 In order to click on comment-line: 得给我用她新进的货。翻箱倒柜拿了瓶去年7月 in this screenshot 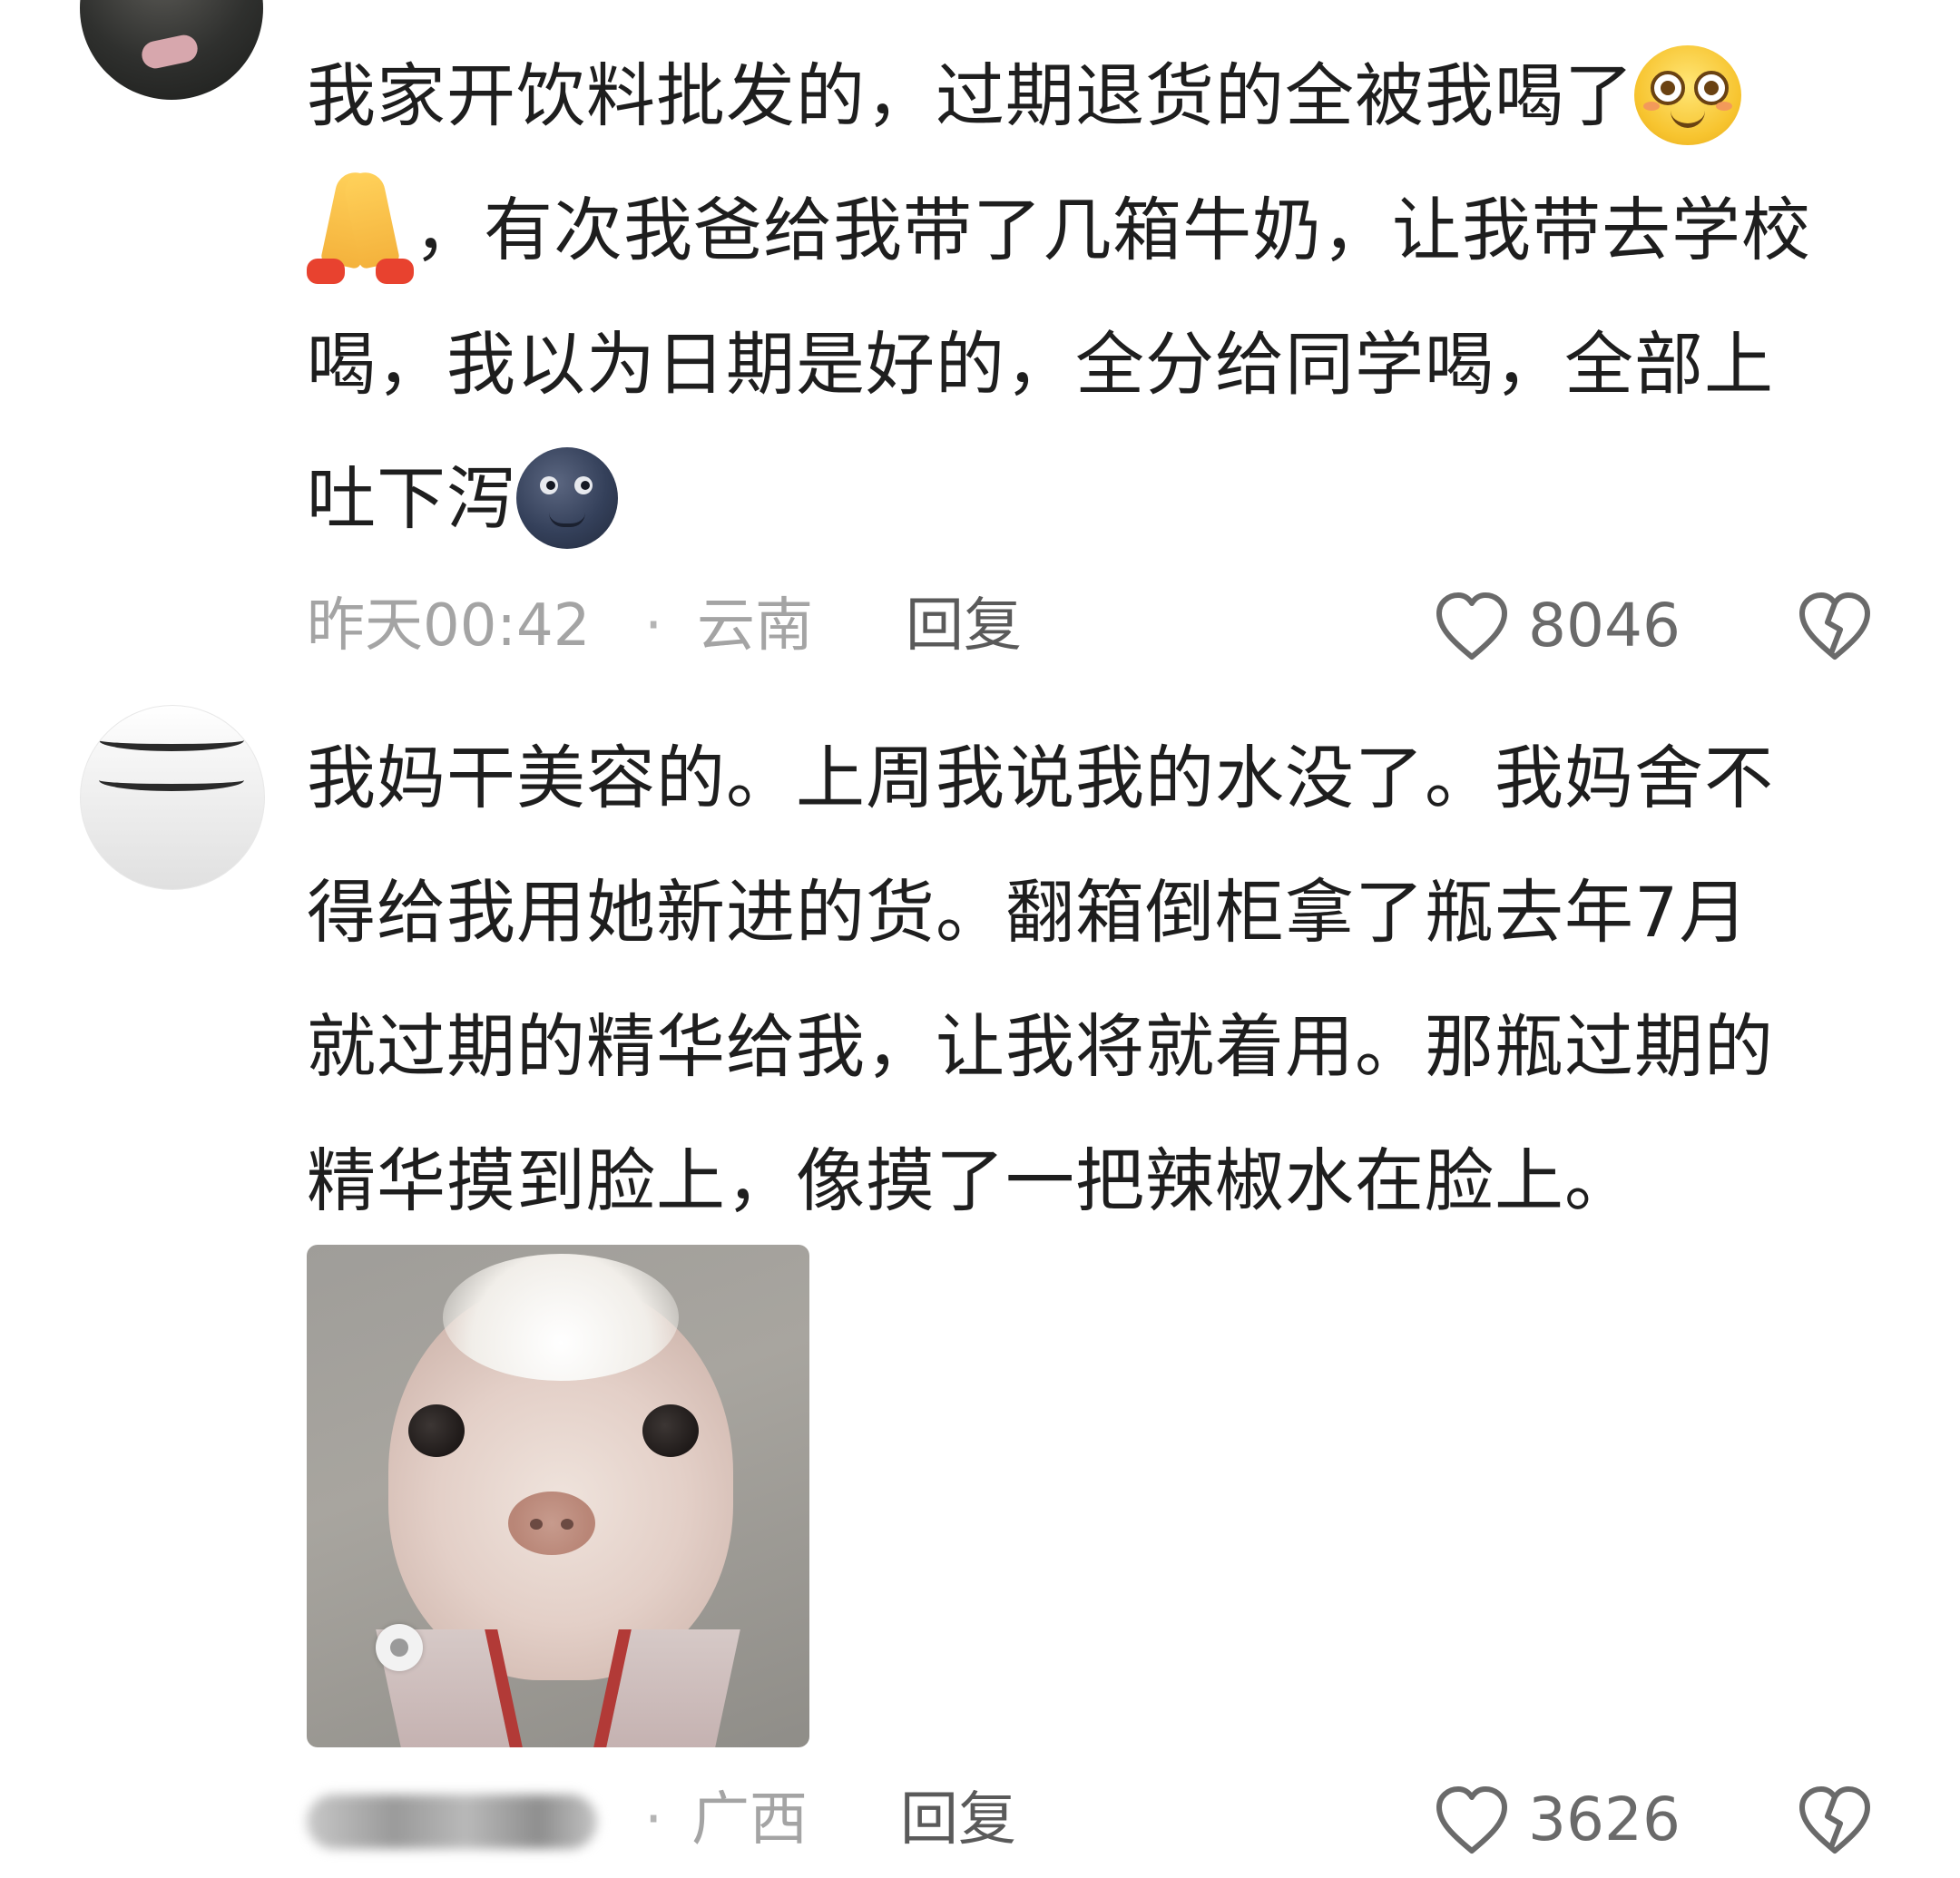, I will do `click(1028, 912)`.